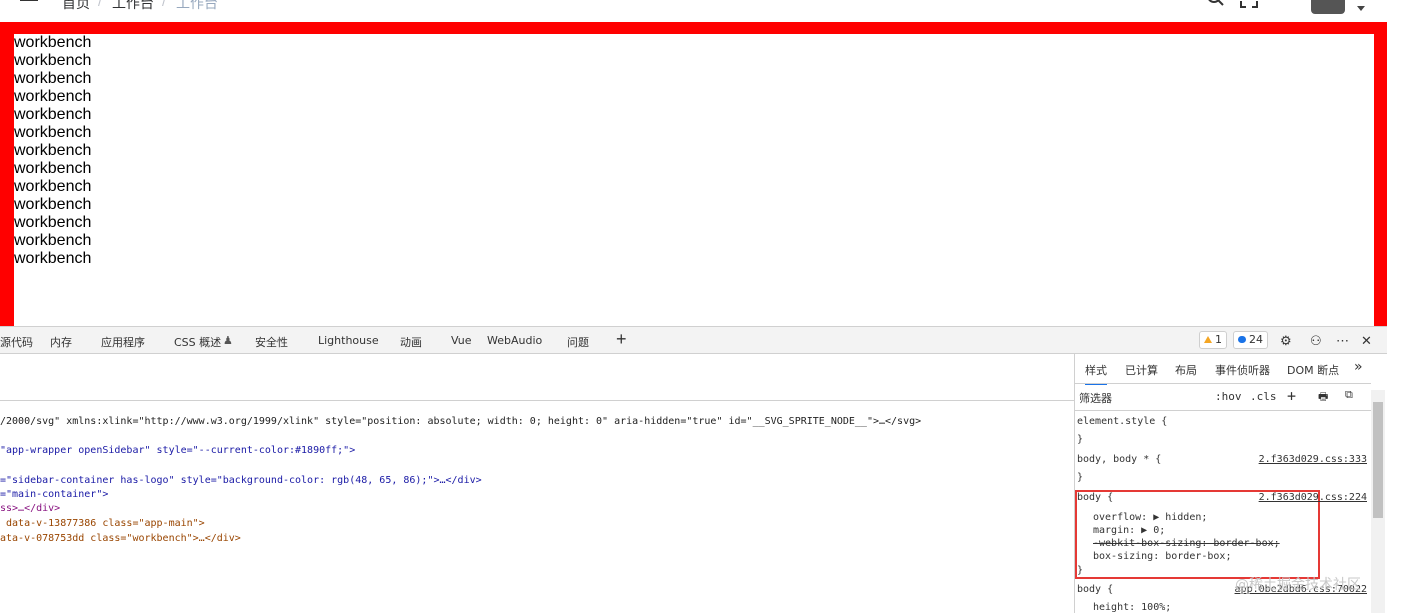 This screenshot has height=614, width=1415. What do you see at coordinates (1291, 396) in the screenshot?
I see `new-rule-icon: +` at bounding box center [1291, 396].